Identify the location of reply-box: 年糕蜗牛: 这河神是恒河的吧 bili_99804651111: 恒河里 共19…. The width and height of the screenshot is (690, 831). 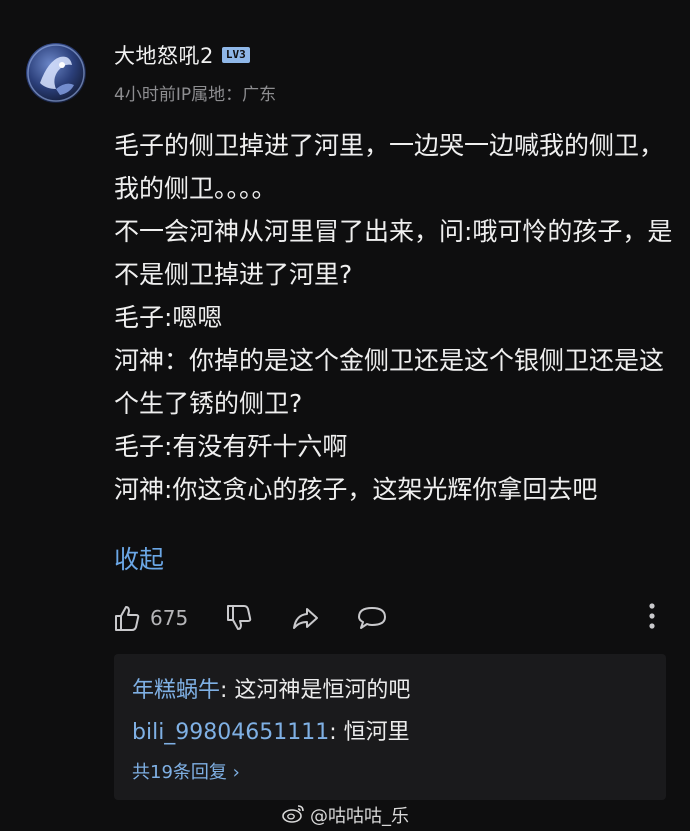
(390, 727).